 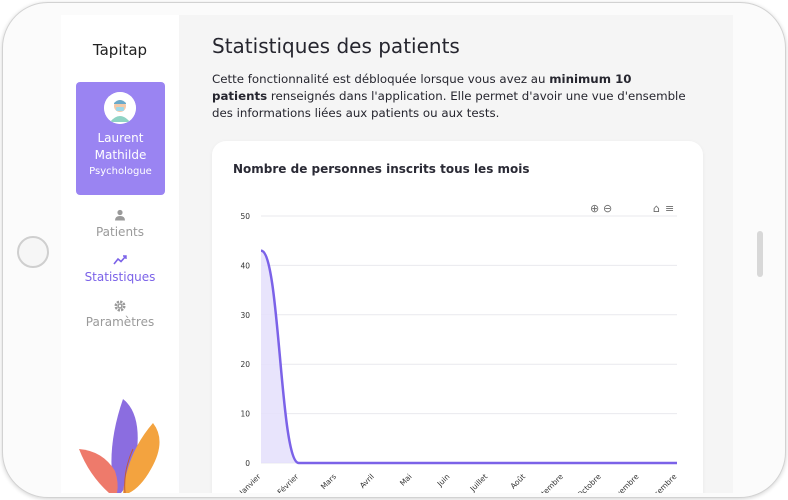 What do you see at coordinates (119, 446) in the screenshot?
I see `plant-illustration` at bounding box center [119, 446].